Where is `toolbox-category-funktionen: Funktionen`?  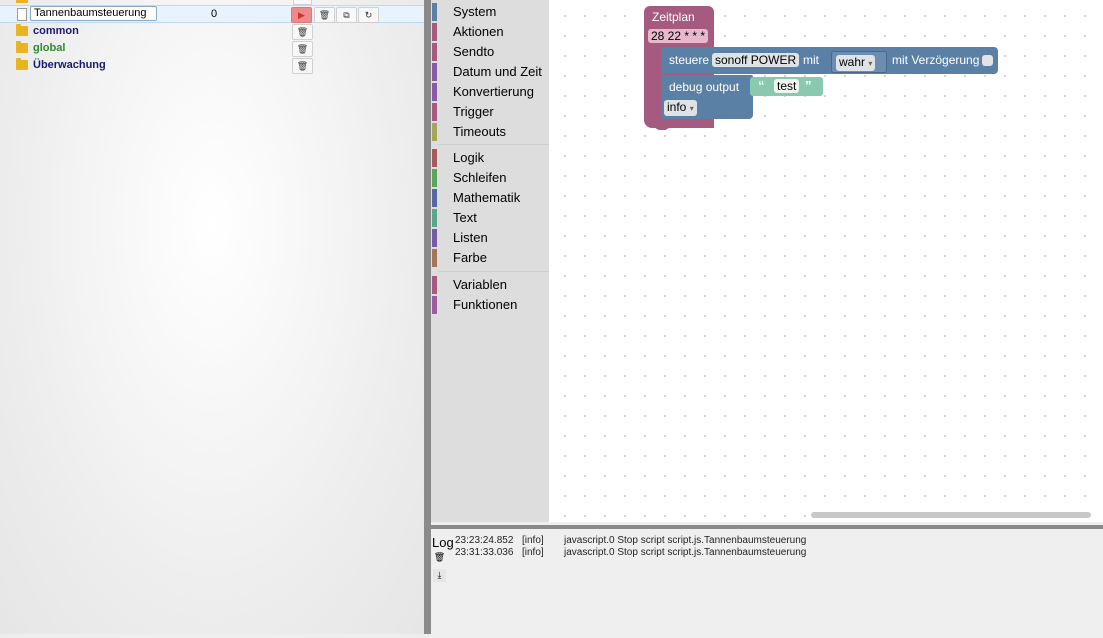 toolbox-category-funktionen: Funktionen is located at coordinates (490, 305).